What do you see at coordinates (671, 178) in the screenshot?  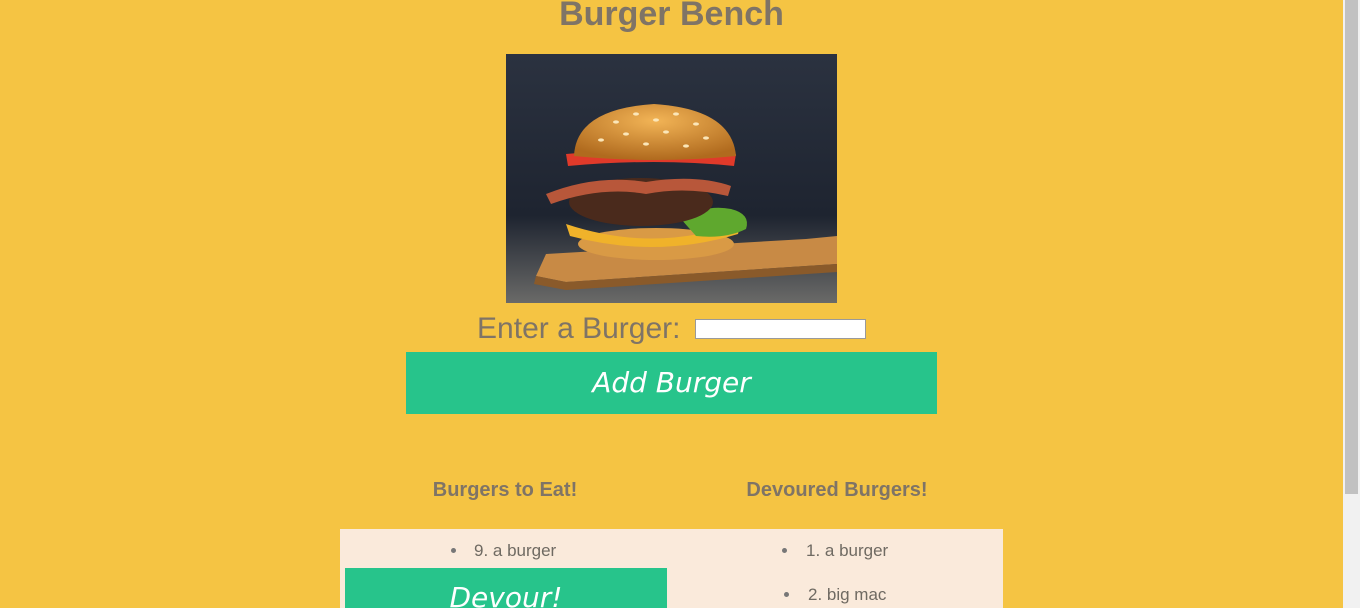 I see `burger-photo` at bounding box center [671, 178].